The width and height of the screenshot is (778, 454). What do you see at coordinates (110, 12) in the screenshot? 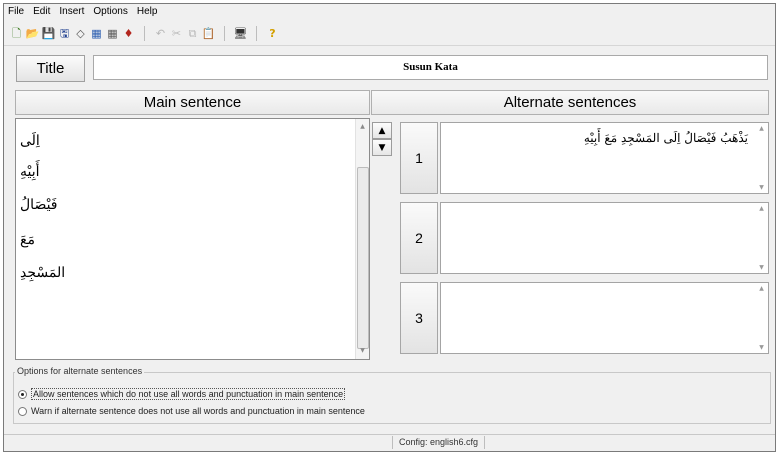
I see `menu-options: Options` at bounding box center [110, 12].